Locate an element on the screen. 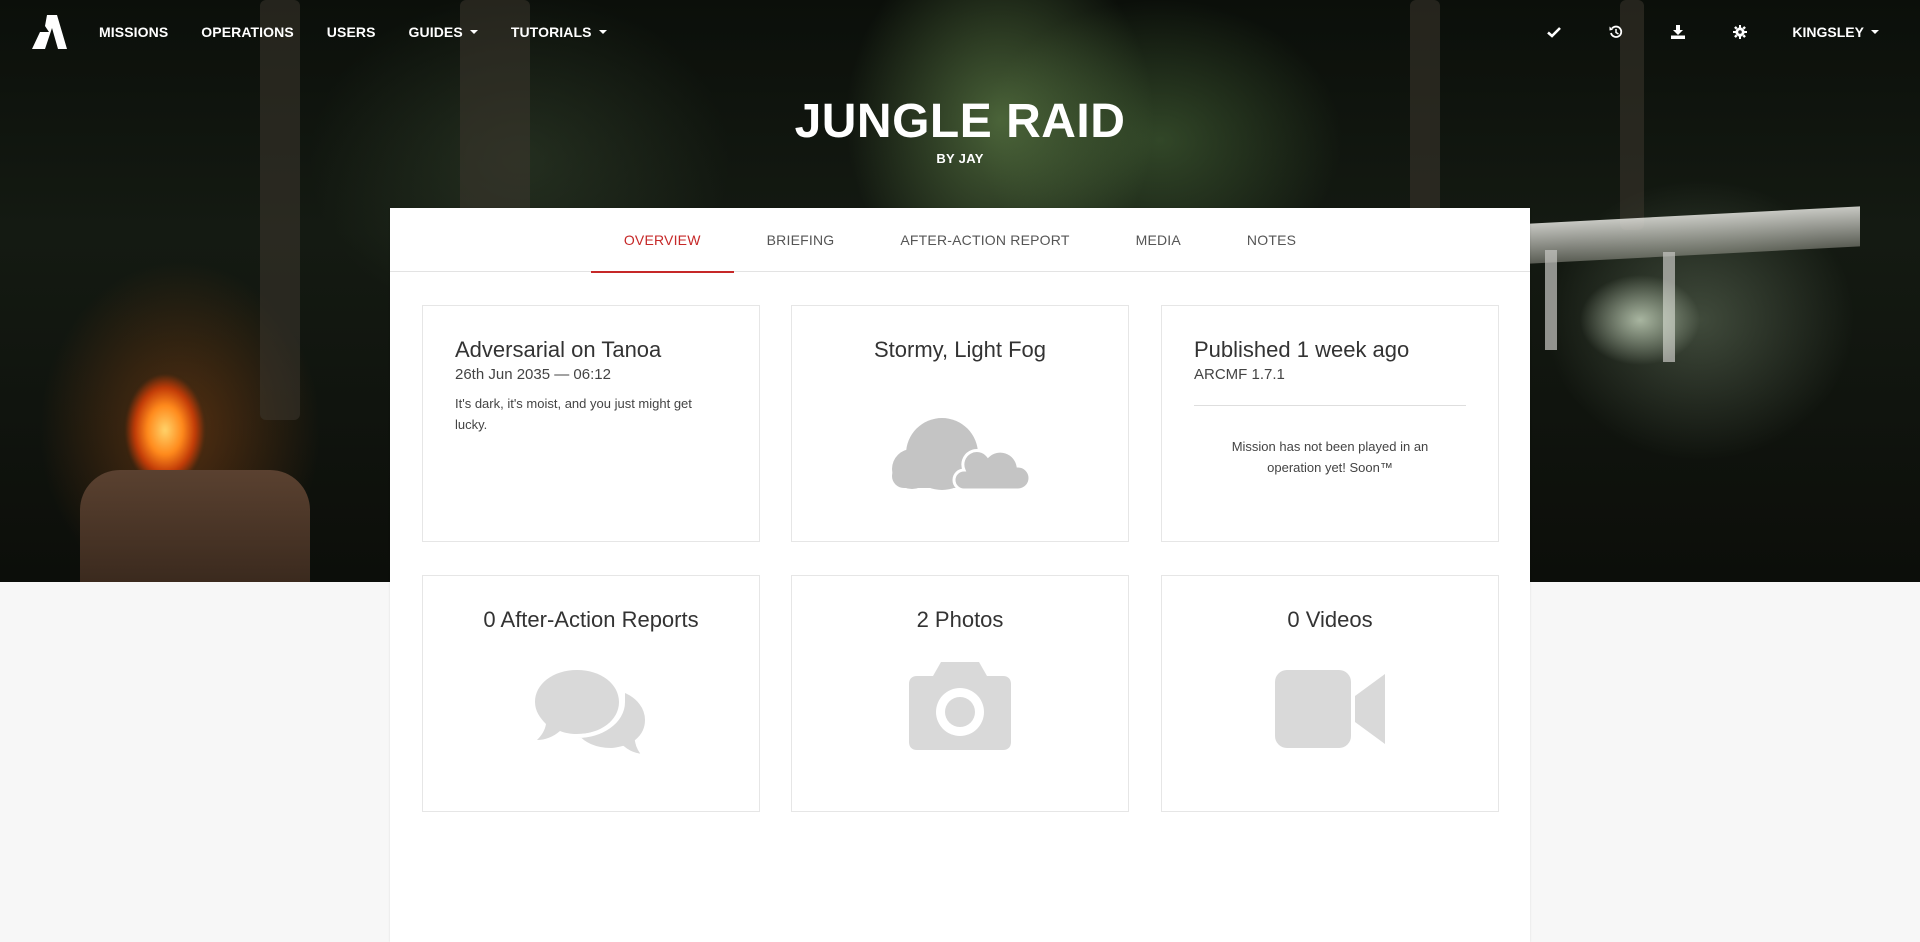 This screenshot has width=1920, height=942. photos-card: 2 Photos is located at coordinates (960, 693).